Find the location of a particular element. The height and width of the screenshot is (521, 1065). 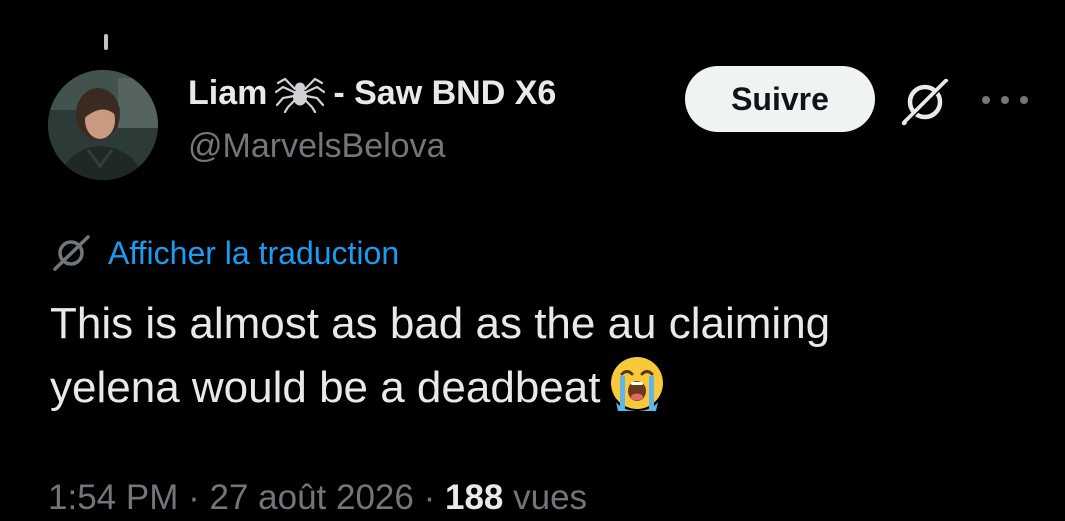

more-options-icon is located at coordinates (1005, 100).